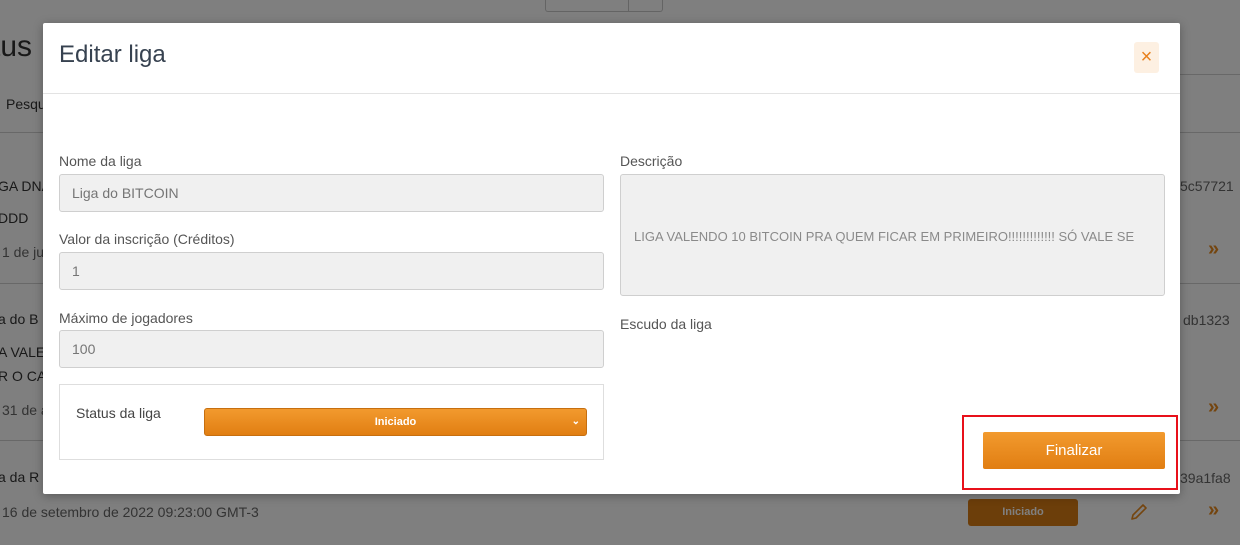 The width and height of the screenshot is (1240, 545). Describe the element at coordinates (100, 161) in the screenshot. I see `league-name-label: Nome da liga` at that location.